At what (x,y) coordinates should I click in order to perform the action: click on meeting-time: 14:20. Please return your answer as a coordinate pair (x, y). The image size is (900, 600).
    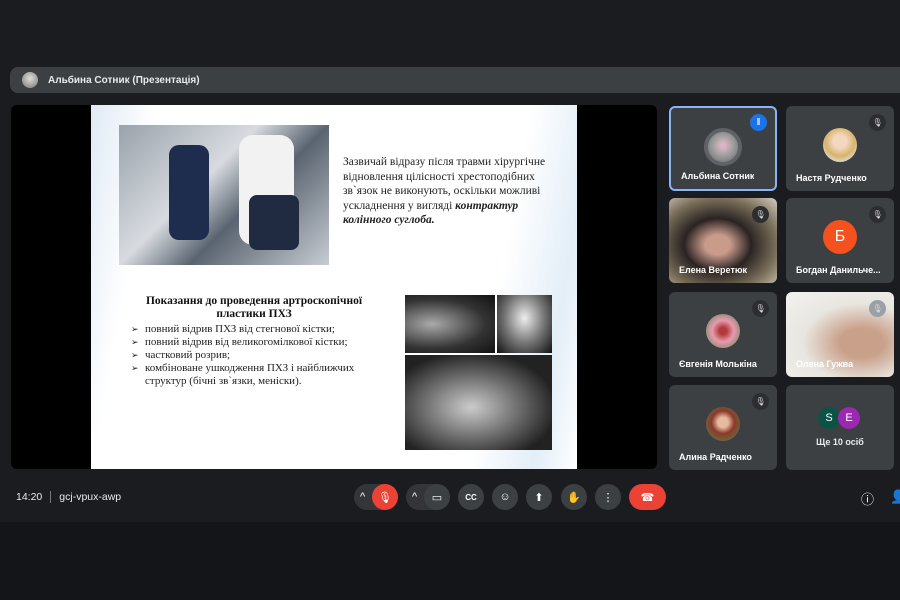
    Looking at the image, I should click on (29, 497).